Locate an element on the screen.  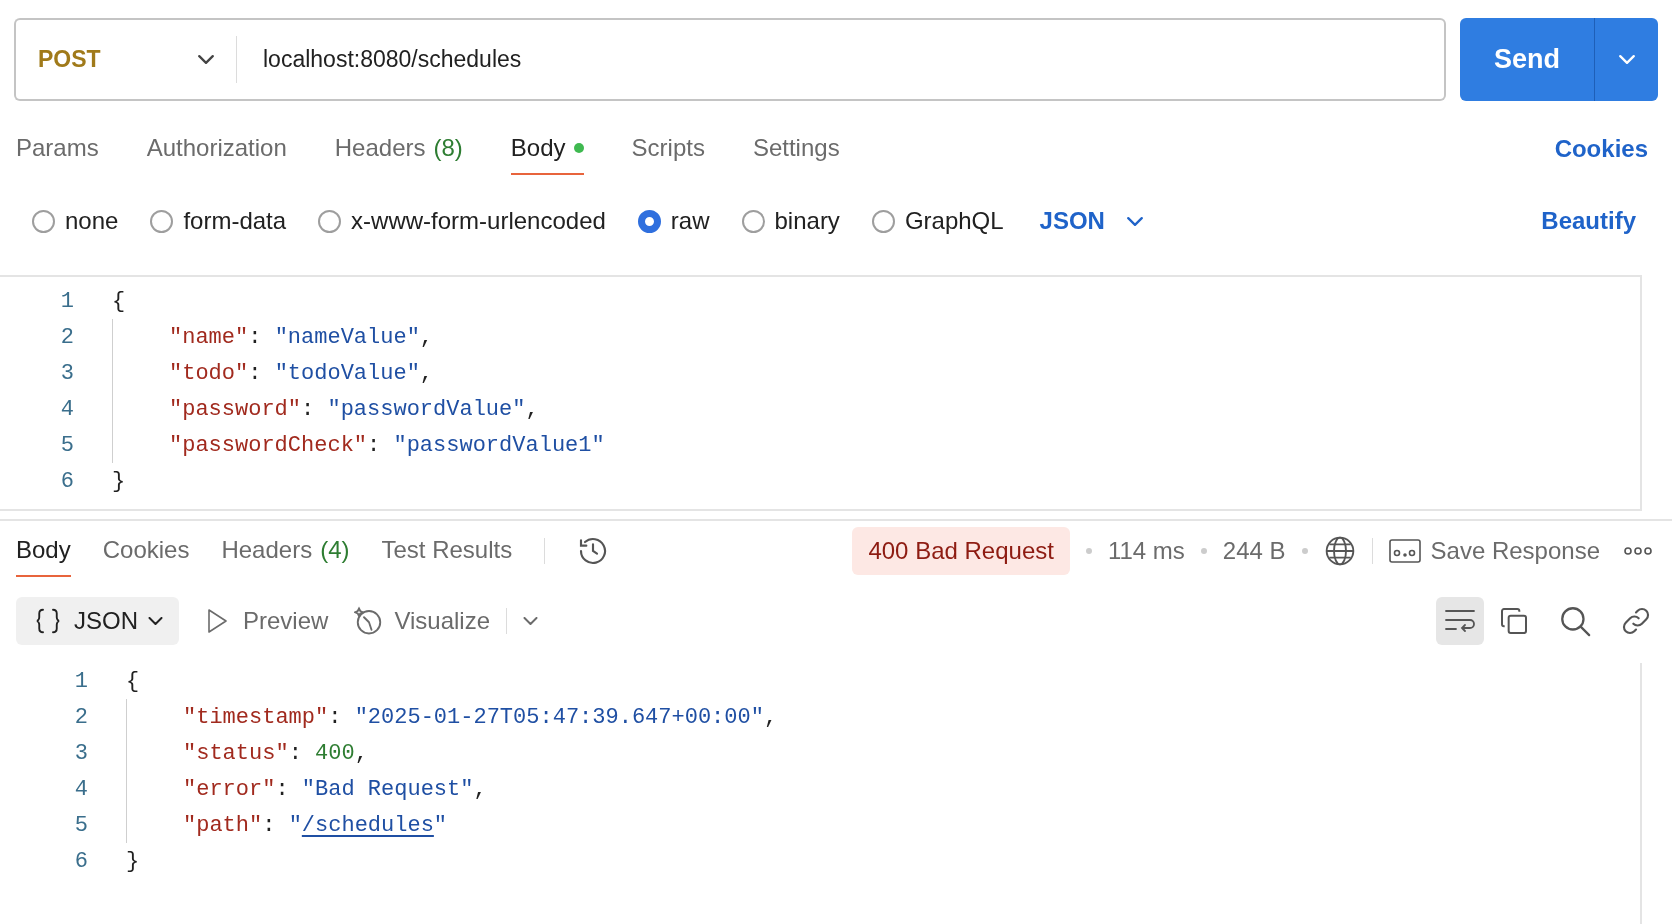
wrap-lines-button is located at coordinates (1460, 621).